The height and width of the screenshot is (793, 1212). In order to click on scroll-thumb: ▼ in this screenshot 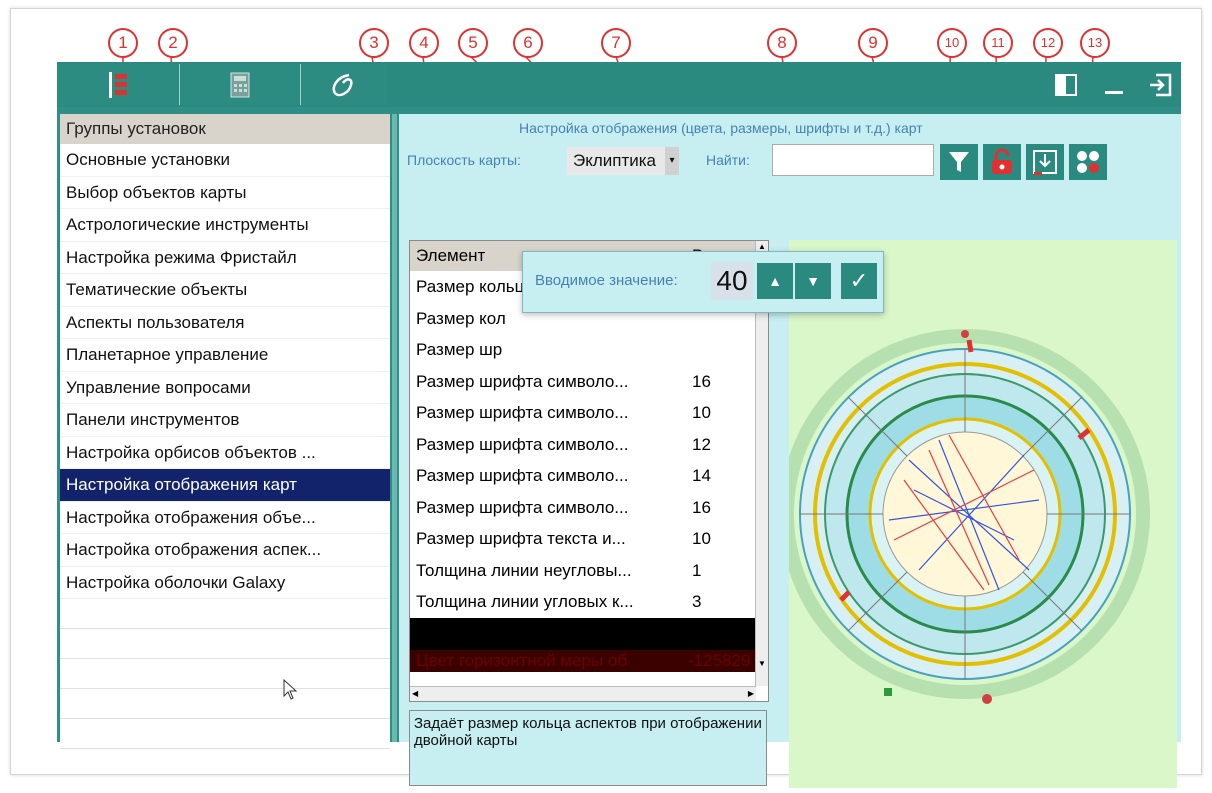, I will do `click(762, 664)`.